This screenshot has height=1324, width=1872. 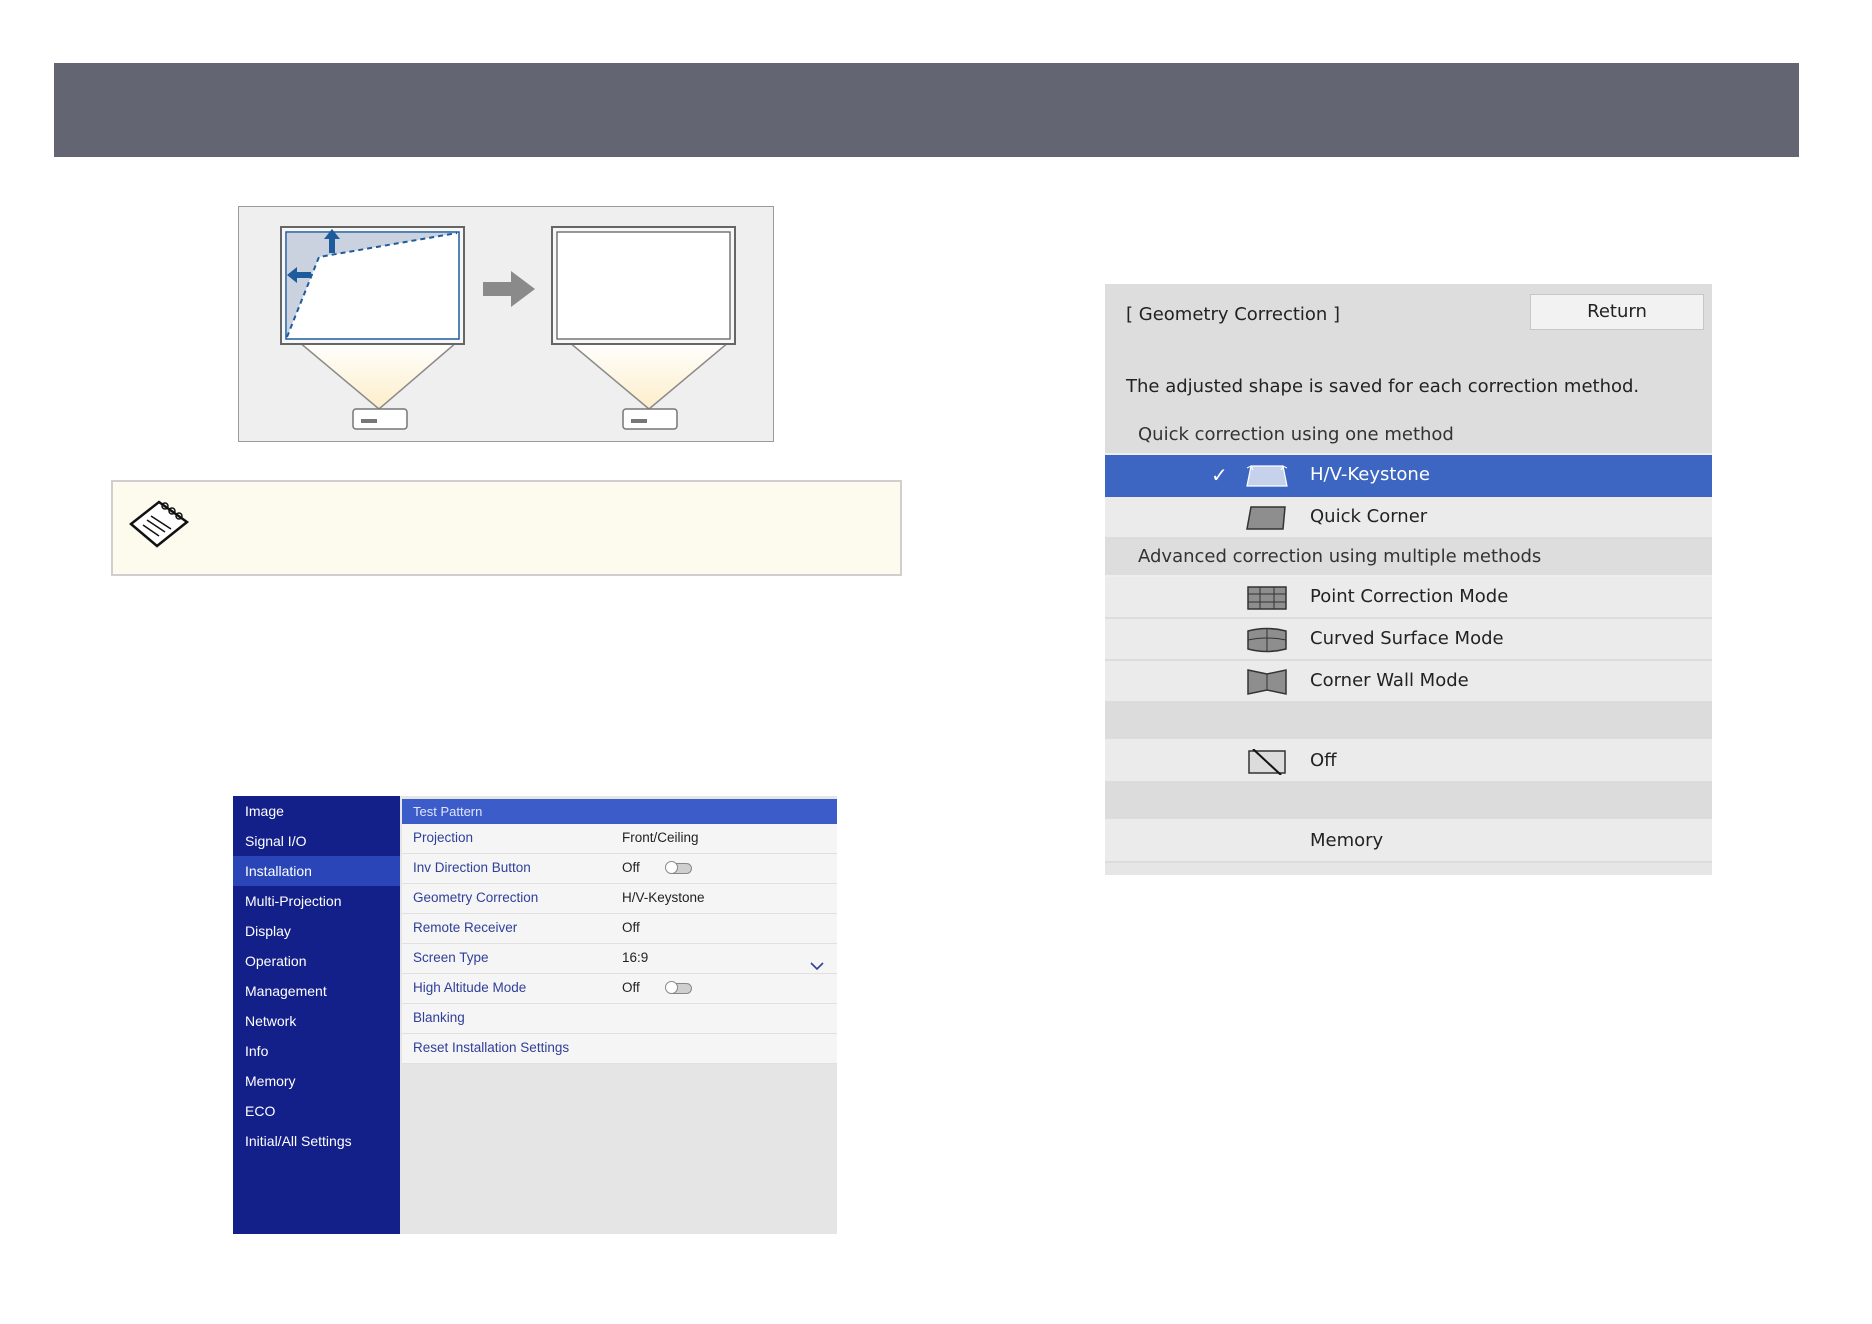 What do you see at coordinates (316, 931) in the screenshot?
I see `sidebar-item-display: Display` at bounding box center [316, 931].